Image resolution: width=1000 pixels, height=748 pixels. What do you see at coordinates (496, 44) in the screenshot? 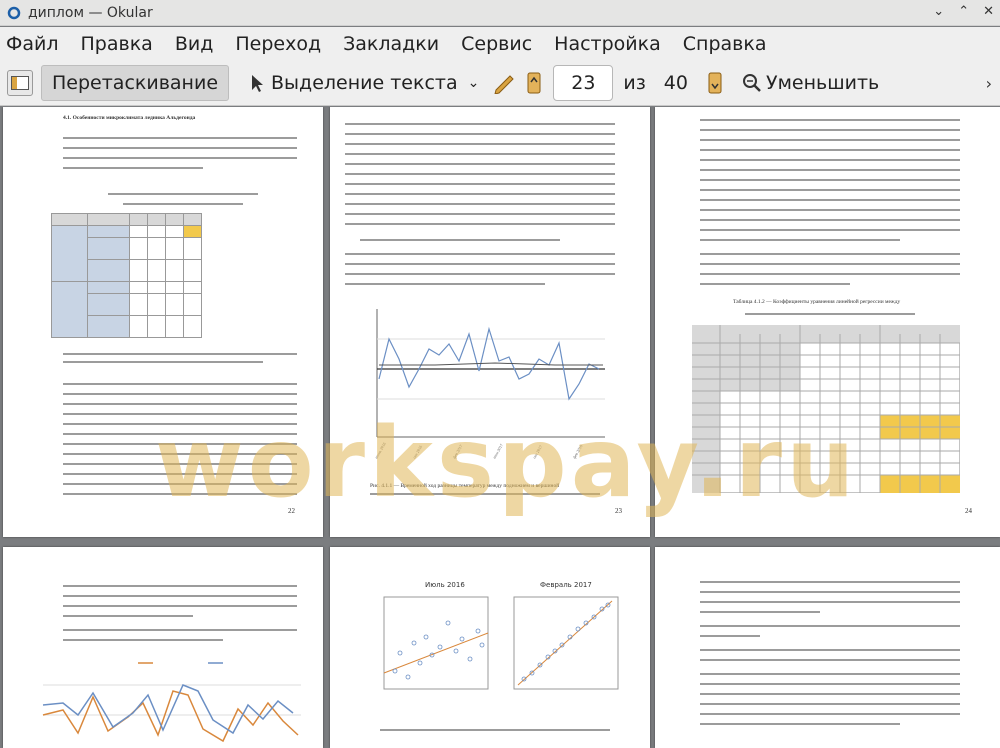
I see `menu-tools: Сервис` at bounding box center [496, 44].